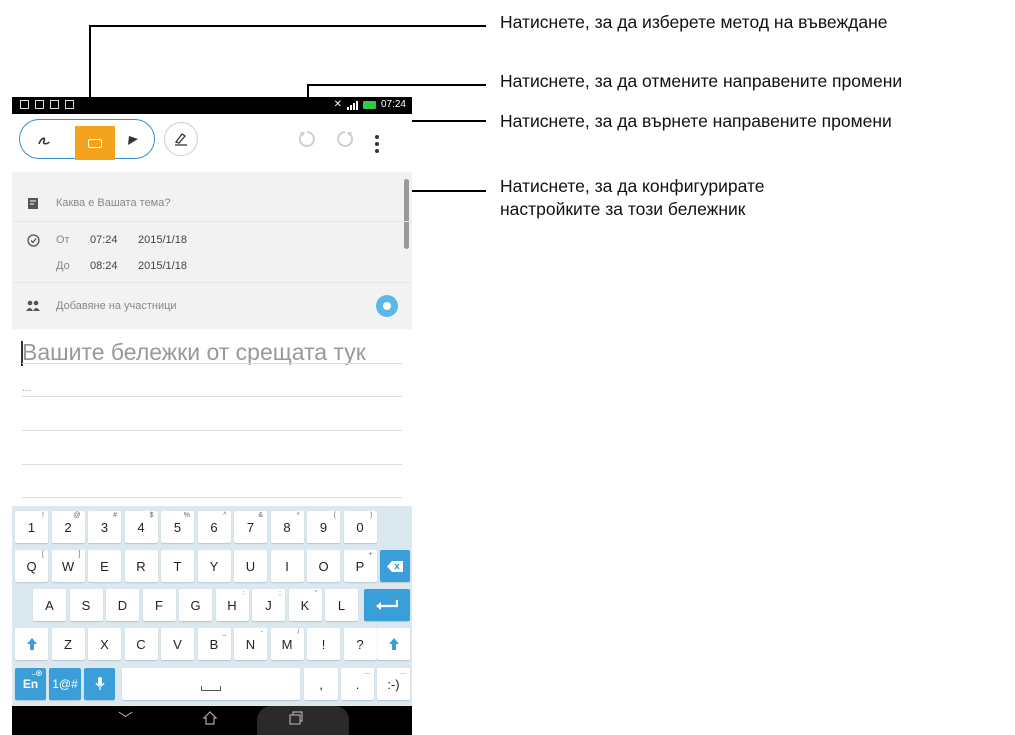 The image size is (1015, 735). I want to click on key-i: I, so click(287, 566).